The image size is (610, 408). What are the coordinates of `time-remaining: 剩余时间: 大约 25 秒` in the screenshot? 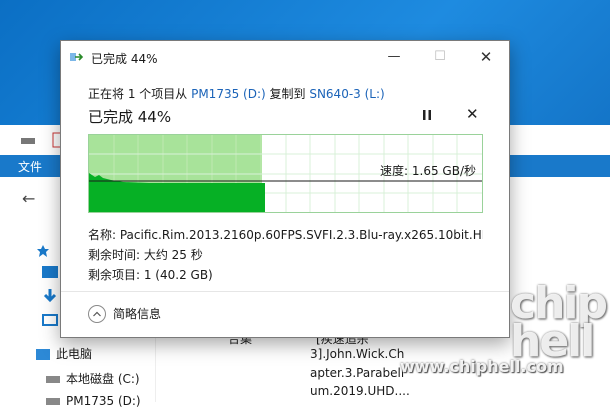 It's located at (145, 255).